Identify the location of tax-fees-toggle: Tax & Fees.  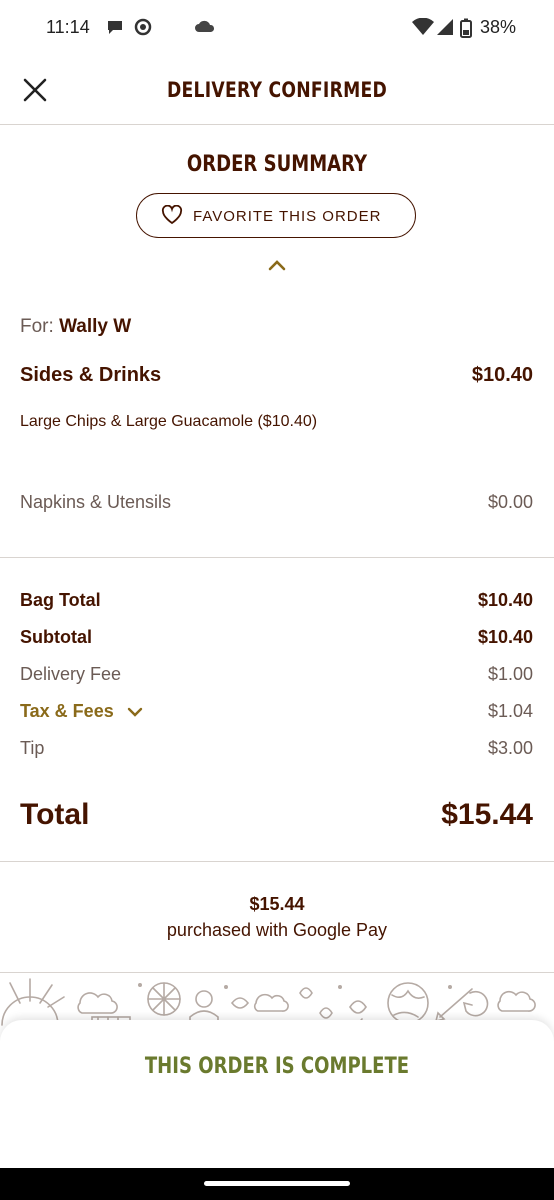
(81, 711).